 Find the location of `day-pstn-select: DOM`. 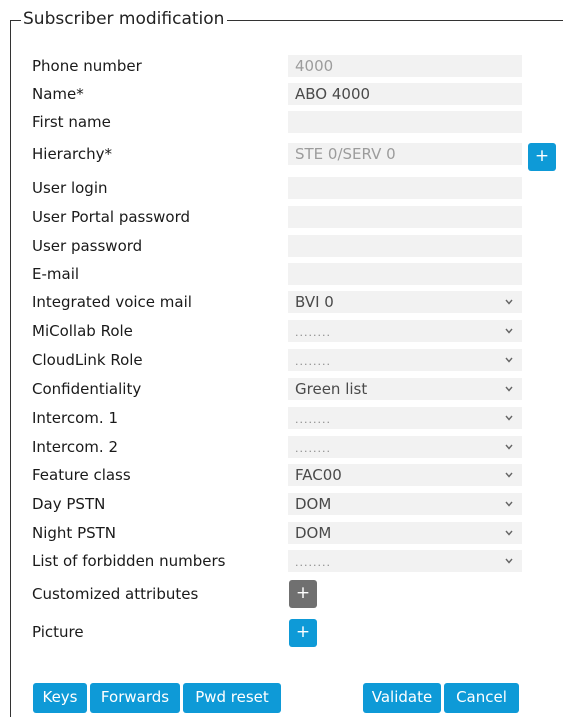

day-pstn-select: DOM is located at coordinates (405, 504).